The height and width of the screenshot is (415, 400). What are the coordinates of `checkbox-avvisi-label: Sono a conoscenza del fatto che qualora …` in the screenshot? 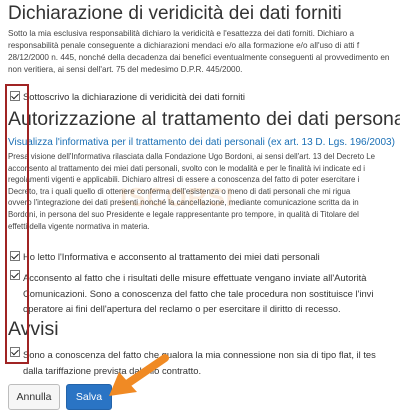 It's located at (199, 362).